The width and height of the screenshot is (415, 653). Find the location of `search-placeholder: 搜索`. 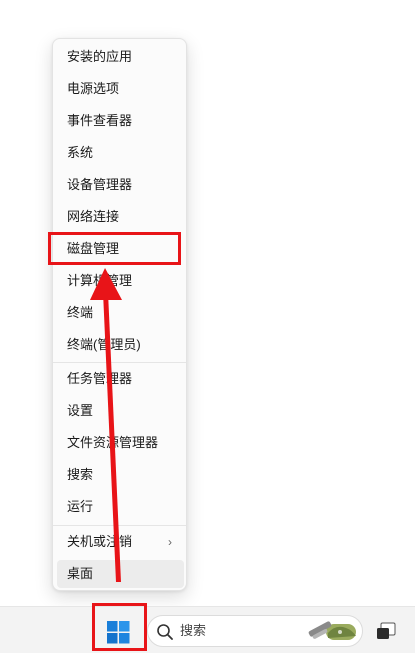

search-placeholder: 搜索 is located at coordinates (193, 630).